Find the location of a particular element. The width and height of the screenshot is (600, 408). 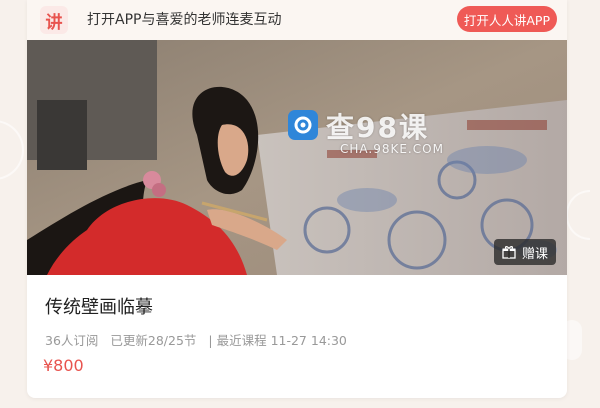

gift-course-button: 赠课 is located at coordinates (524, 252).